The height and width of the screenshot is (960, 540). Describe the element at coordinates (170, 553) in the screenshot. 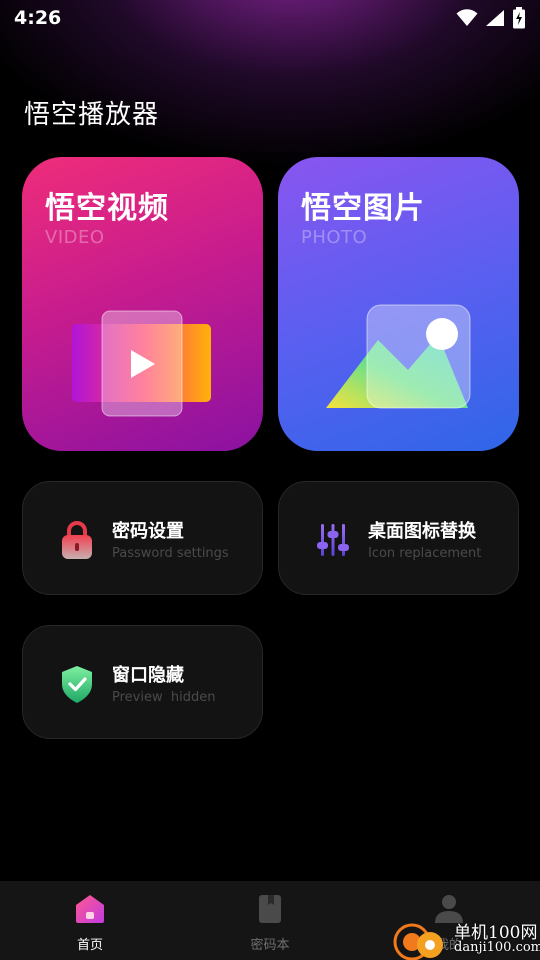

I see `password-settings-subtitle: Password settings` at that location.